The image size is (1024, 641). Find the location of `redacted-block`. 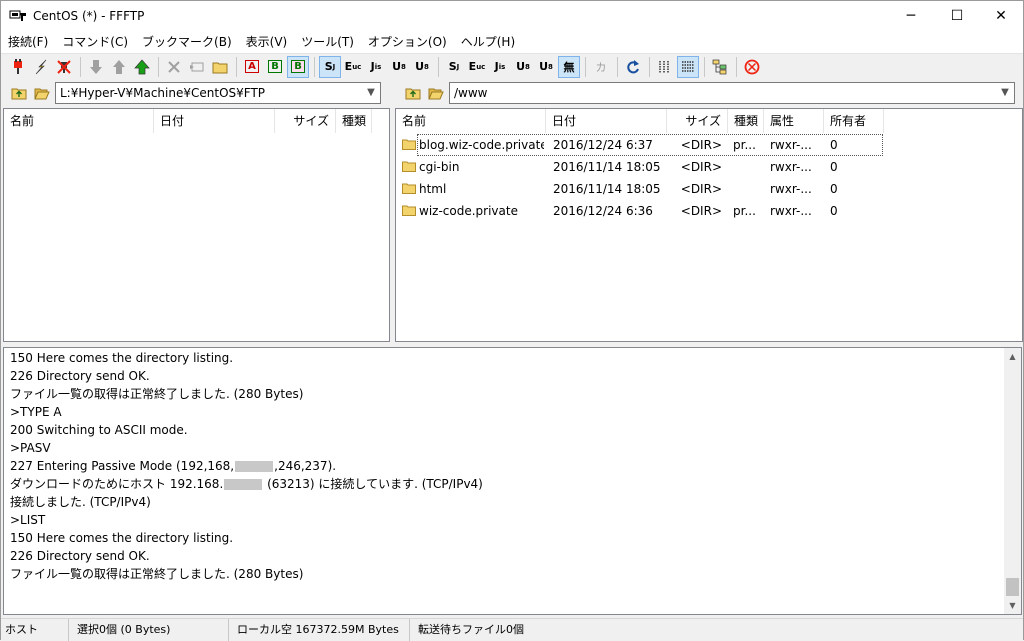

redacted-block is located at coordinates (243, 484).